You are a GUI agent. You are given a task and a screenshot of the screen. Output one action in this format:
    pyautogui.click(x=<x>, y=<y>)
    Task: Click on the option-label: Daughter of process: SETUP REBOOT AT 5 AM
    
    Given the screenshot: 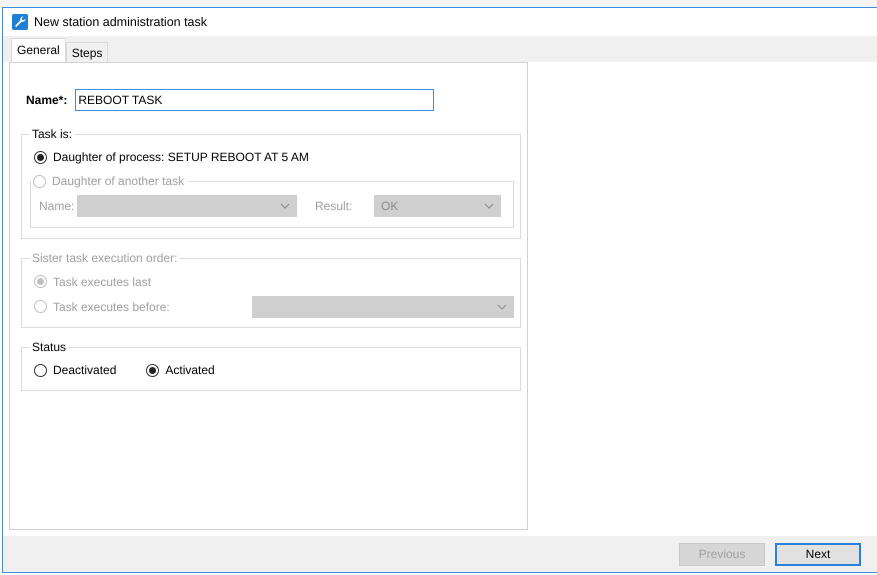 What is the action you would take?
    pyautogui.click(x=181, y=157)
    